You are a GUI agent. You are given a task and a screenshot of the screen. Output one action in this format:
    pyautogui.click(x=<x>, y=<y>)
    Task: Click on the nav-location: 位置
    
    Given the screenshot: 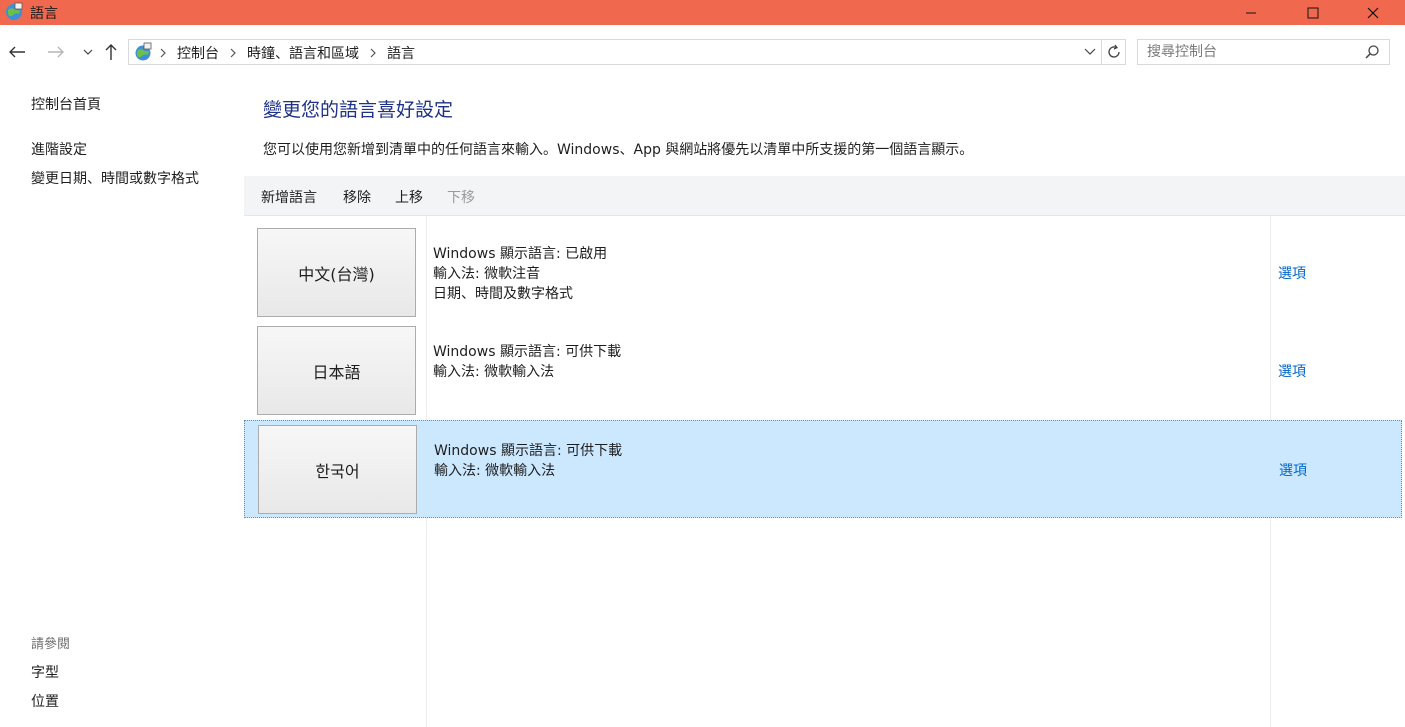 What is the action you would take?
    pyautogui.click(x=45, y=701)
    